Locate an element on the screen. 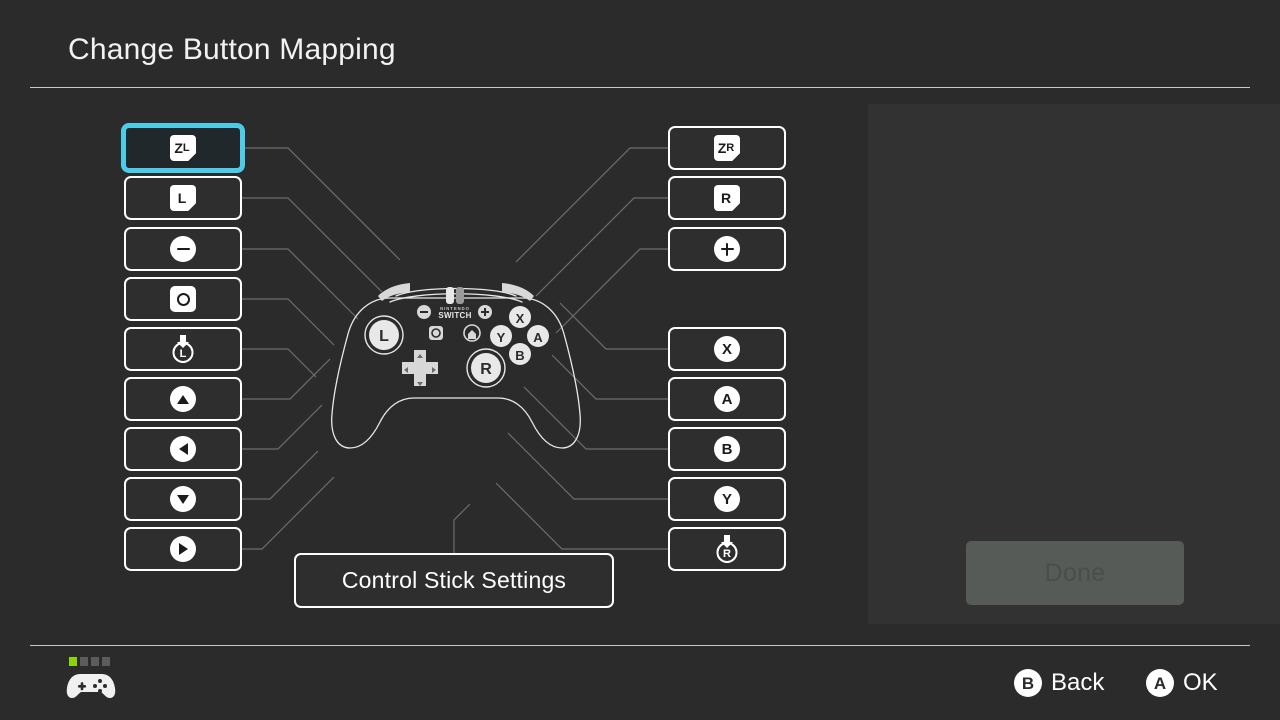 This screenshot has width=1280, height=720. mapping-button-dleft is located at coordinates (183, 449).